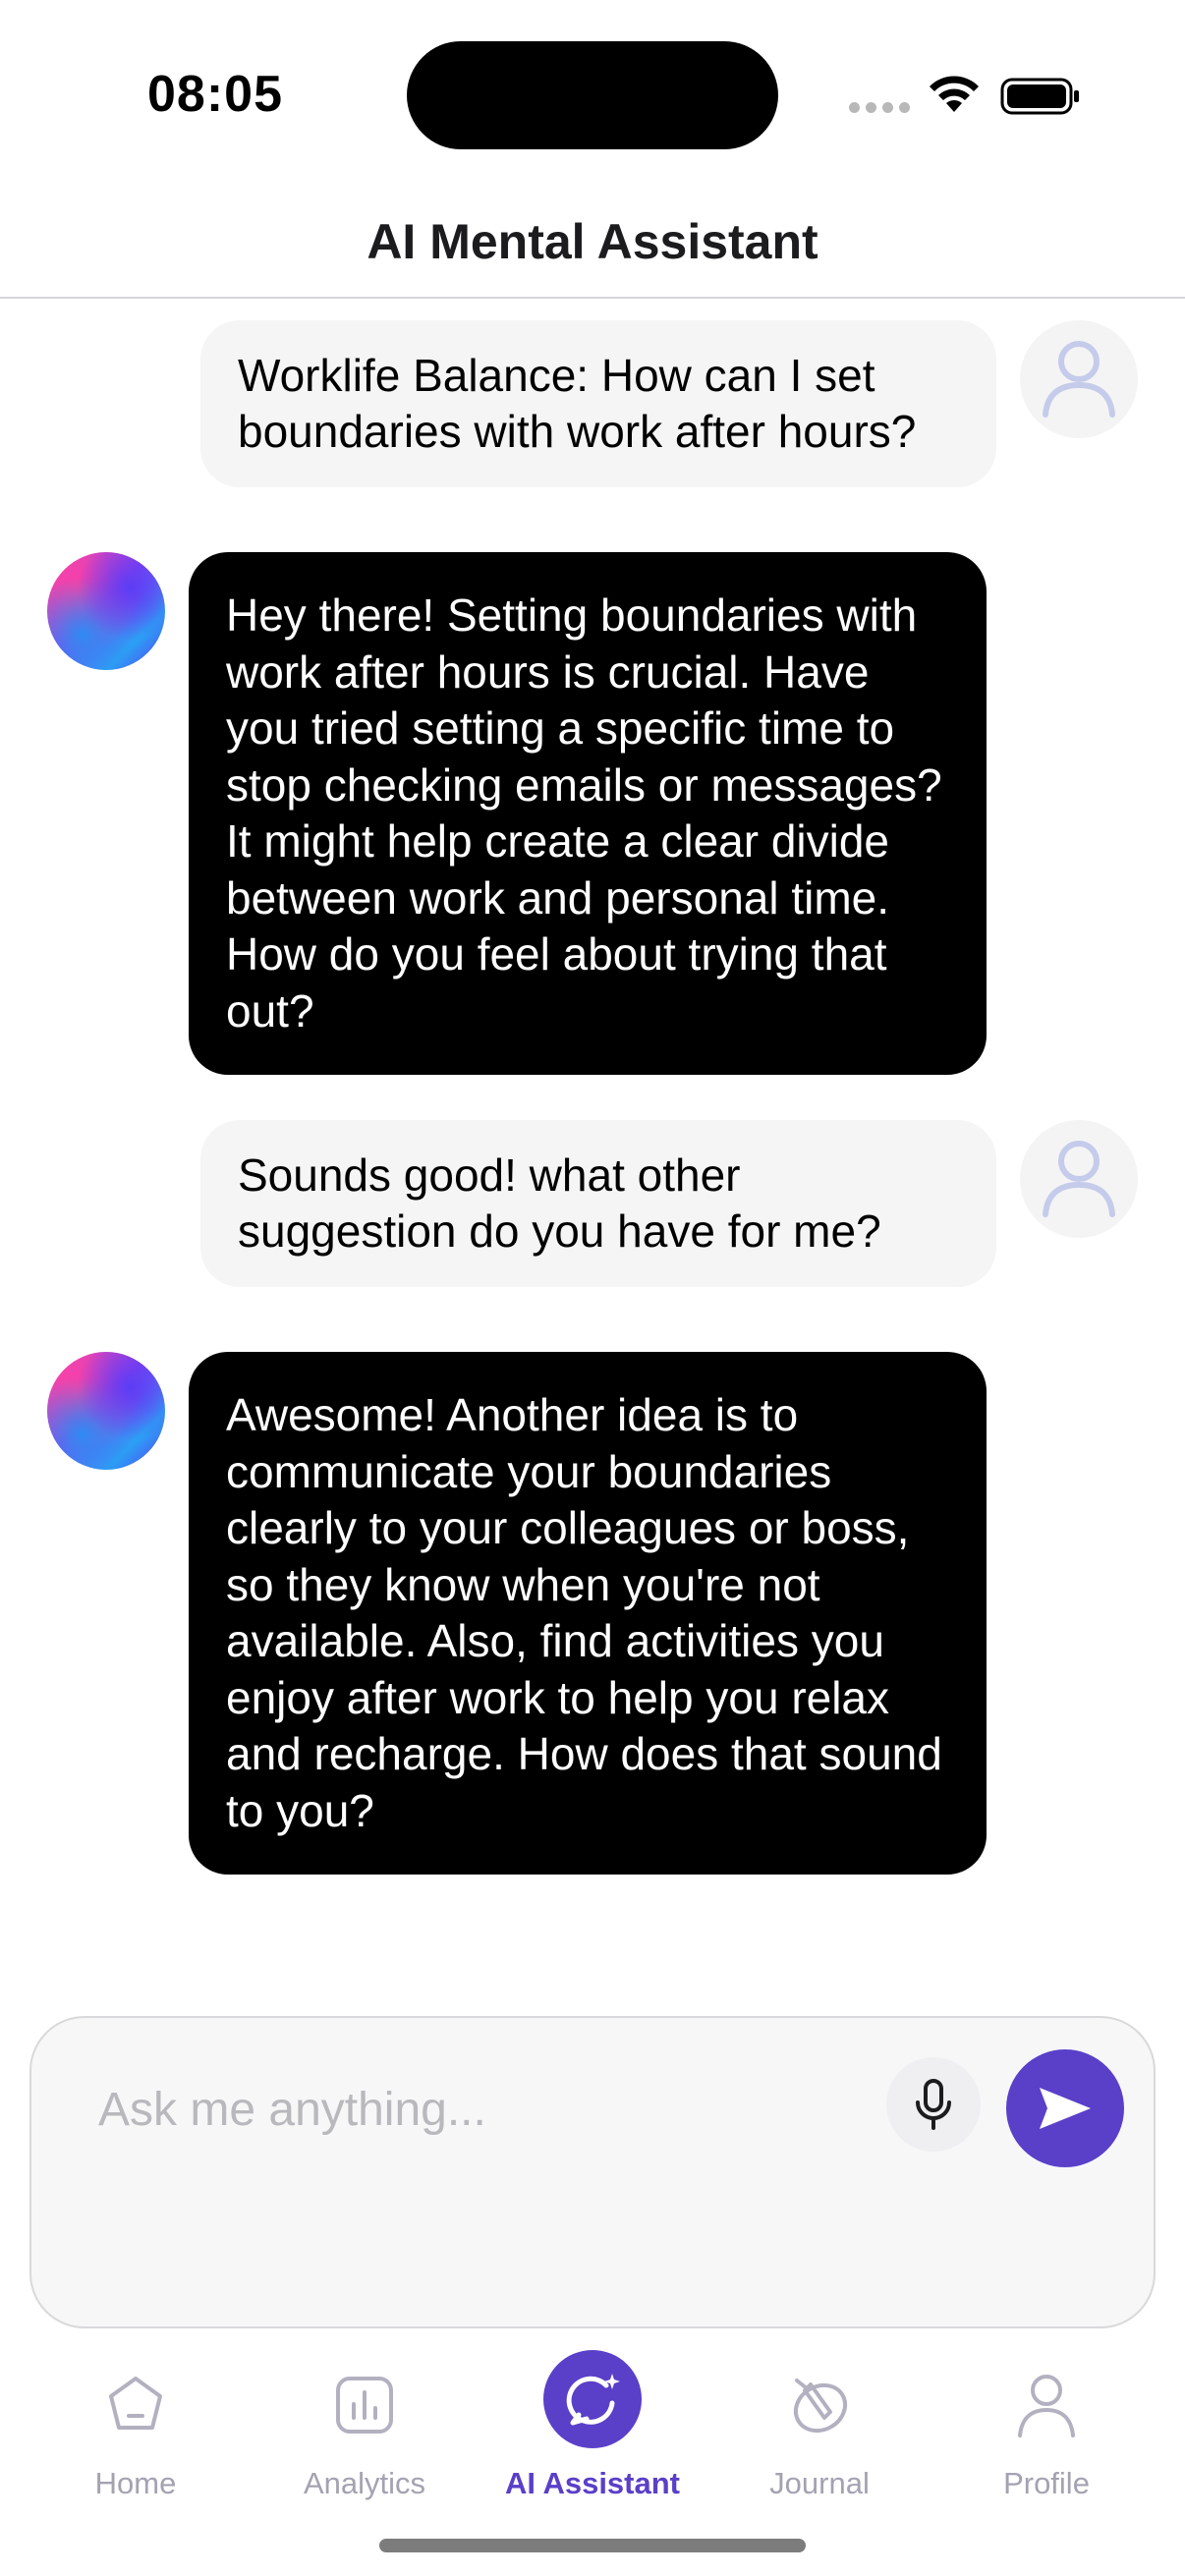 The width and height of the screenshot is (1185, 2576). I want to click on status-bar: 08:05, so click(592, 83).